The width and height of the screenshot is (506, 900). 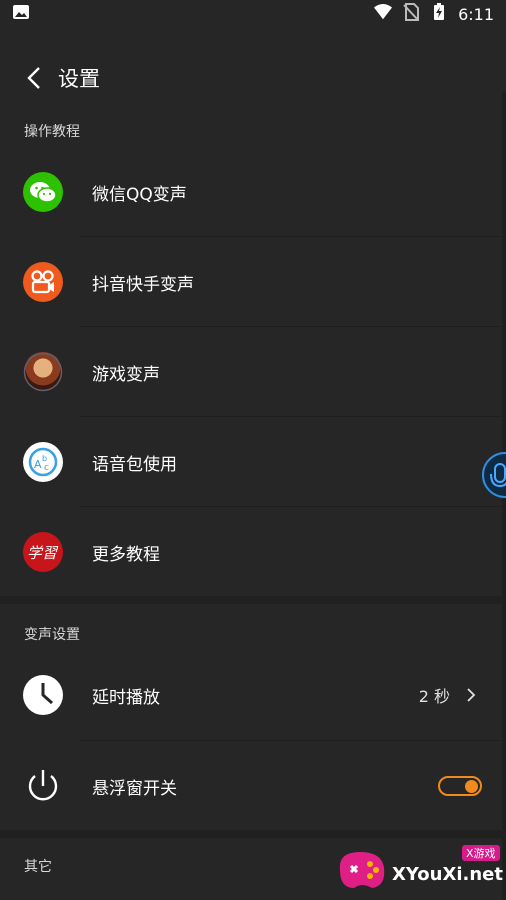 What do you see at coordinates (460, 786) in the screenshot?
I see `float-window-toggle` at bounding box center [460, 786].